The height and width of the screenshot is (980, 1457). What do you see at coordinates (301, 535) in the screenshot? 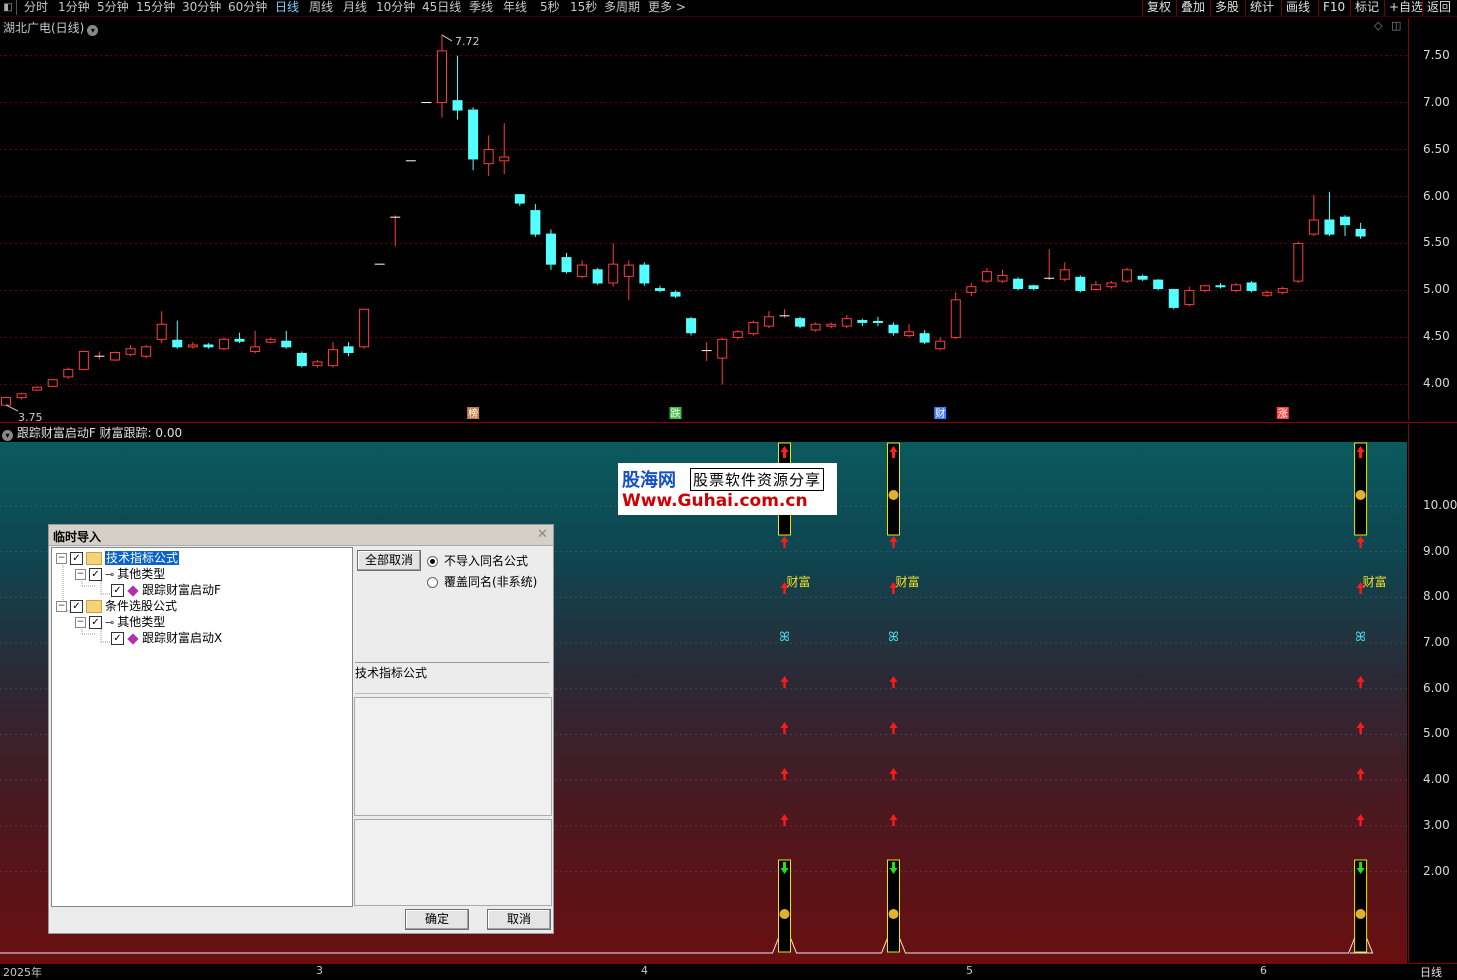
I see `dialog-titlebar: 临时导入 ✕` at bounding box center [301, 535].